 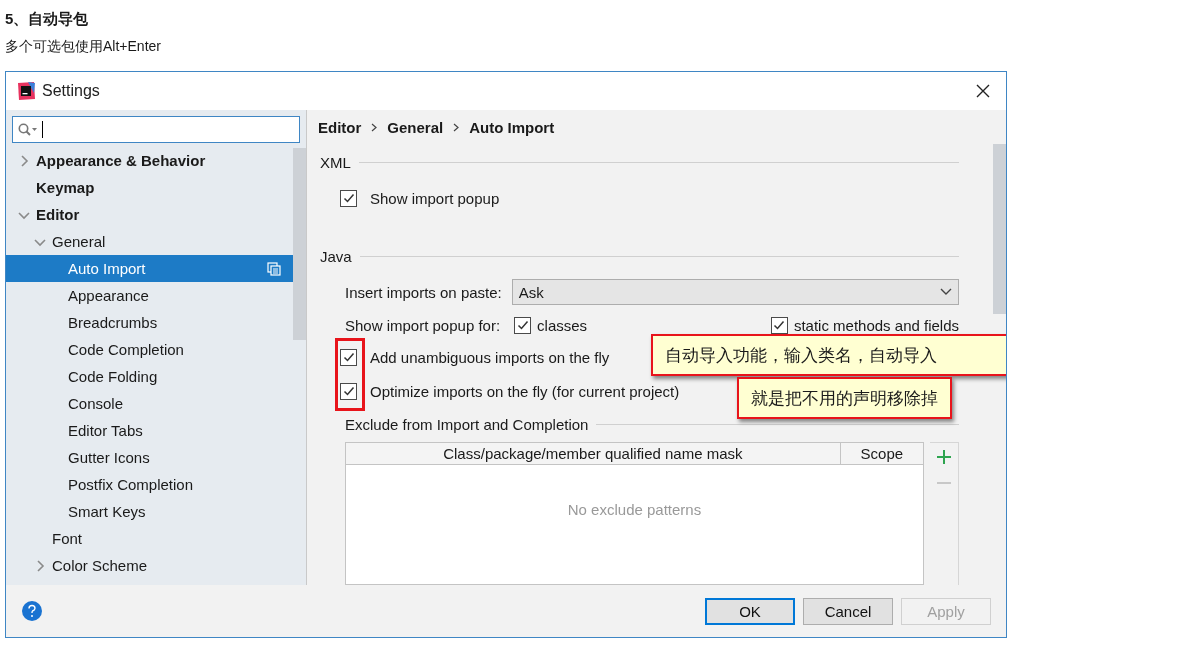 I want to click on checkbox-label: classes, so click(x=562, y=325).